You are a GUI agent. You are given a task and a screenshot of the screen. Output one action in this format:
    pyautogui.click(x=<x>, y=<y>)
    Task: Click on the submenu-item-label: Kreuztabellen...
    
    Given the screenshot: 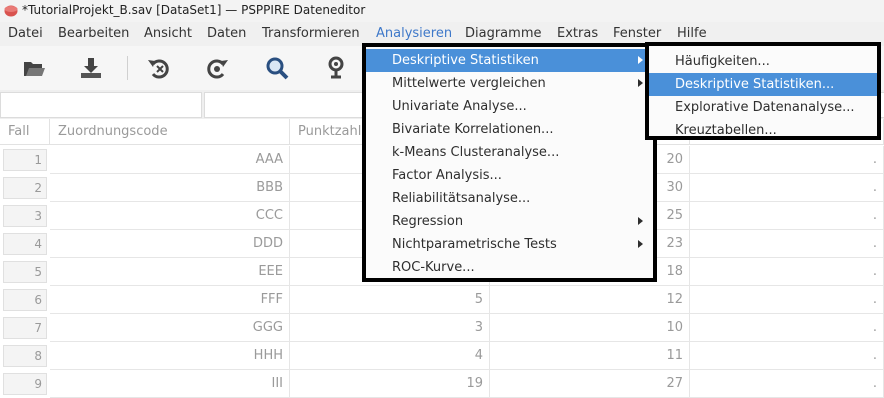 What is the action you would take?
    pyautogui.click(x=726, y=130)
    